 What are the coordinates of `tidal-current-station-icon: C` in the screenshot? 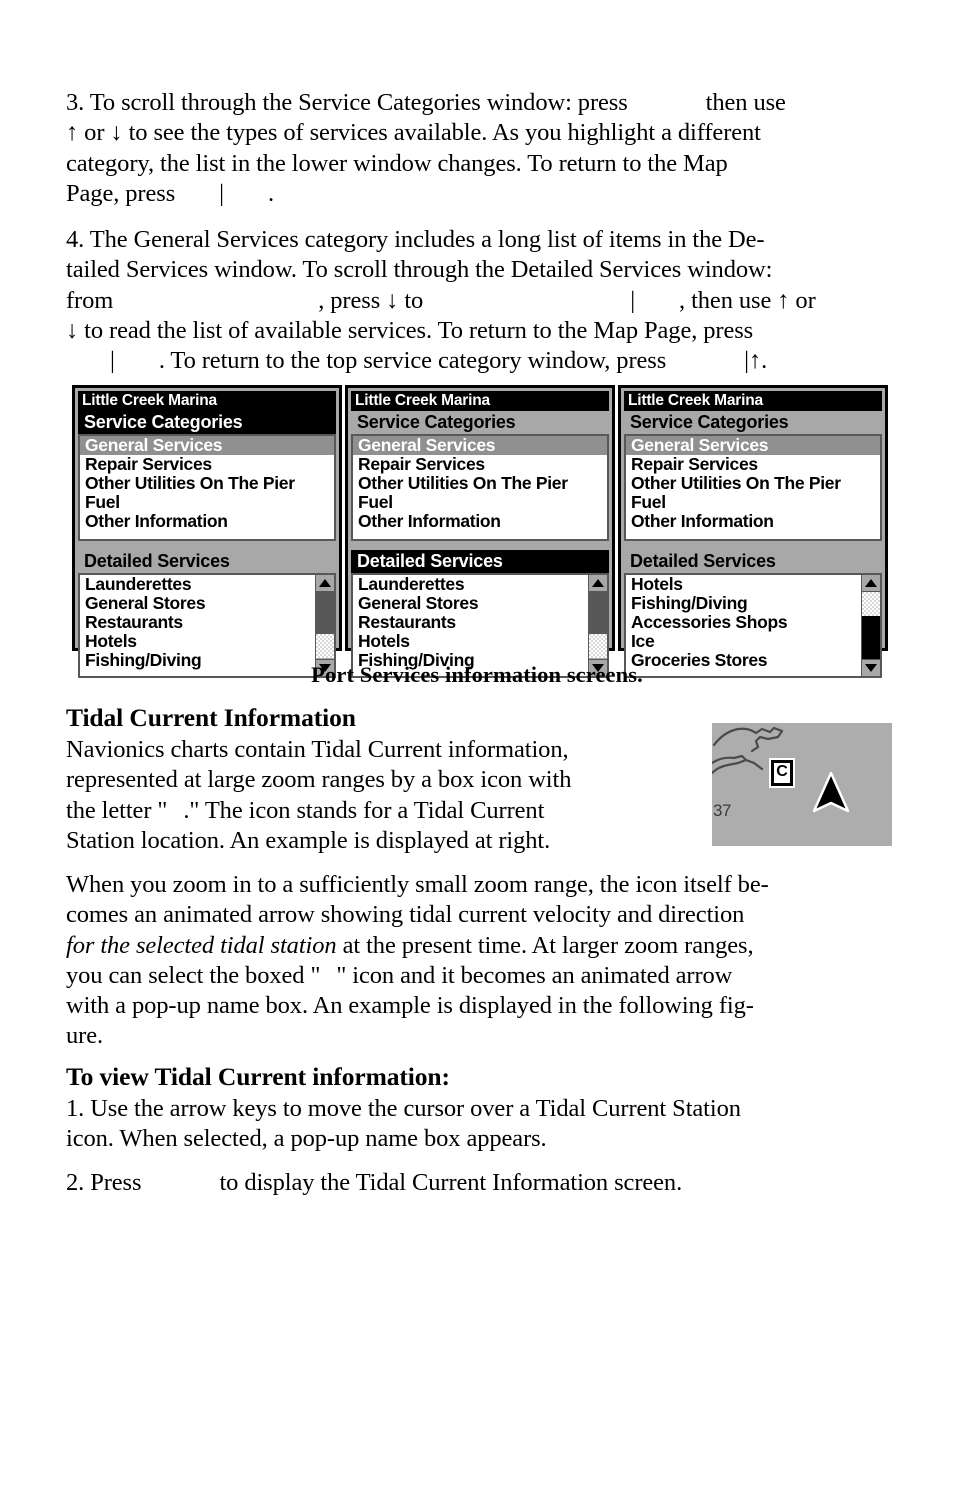 It's located at (782, 773).